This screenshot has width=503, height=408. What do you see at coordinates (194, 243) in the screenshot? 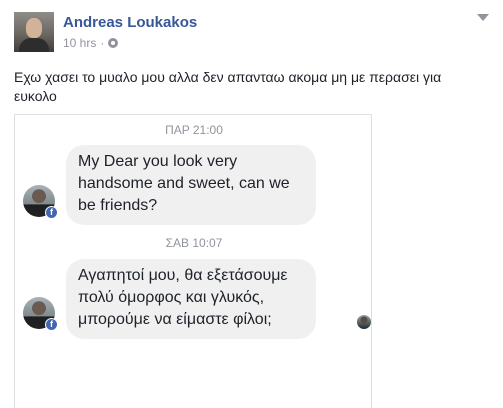
I see `message-date: ΣΑΒ 10:07` at bounding box center [194, 243].